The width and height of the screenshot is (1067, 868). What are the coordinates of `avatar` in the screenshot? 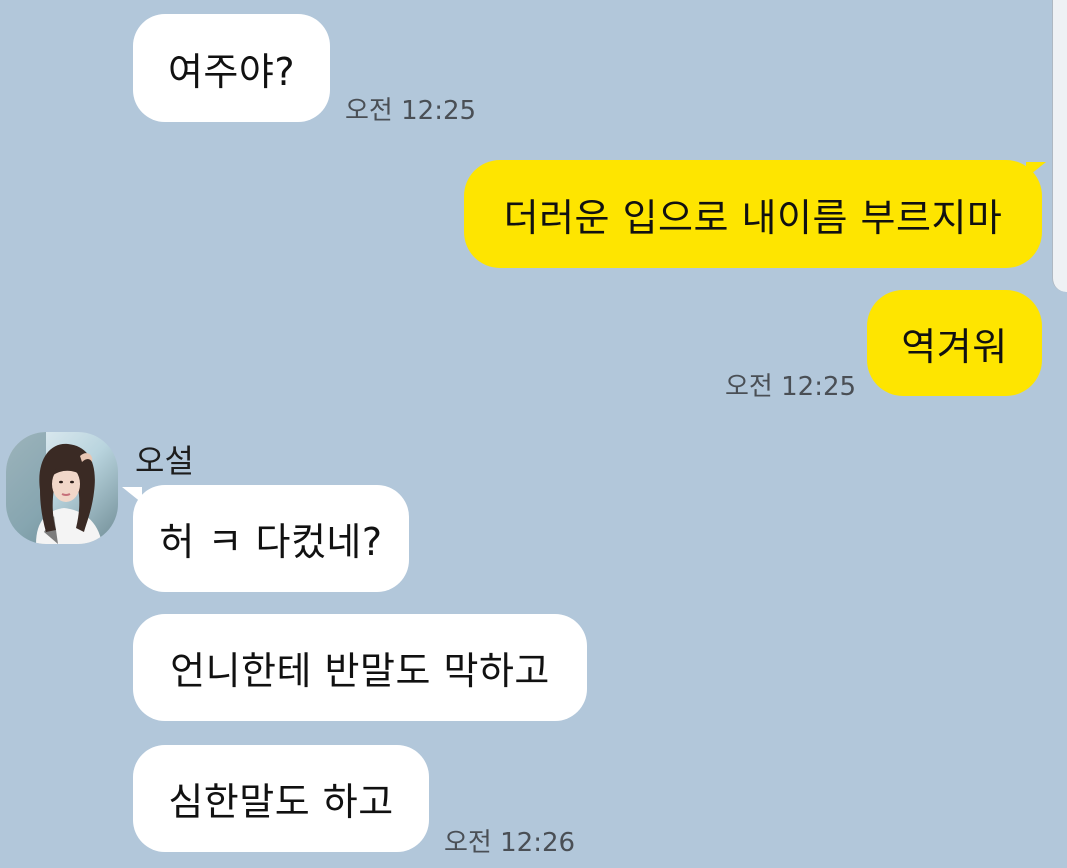 It's located at (62, 488).